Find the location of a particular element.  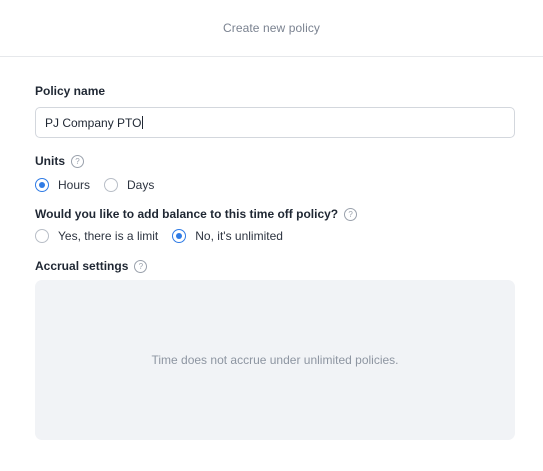

page-title: Create new policy is located at coordinates (271, 28).